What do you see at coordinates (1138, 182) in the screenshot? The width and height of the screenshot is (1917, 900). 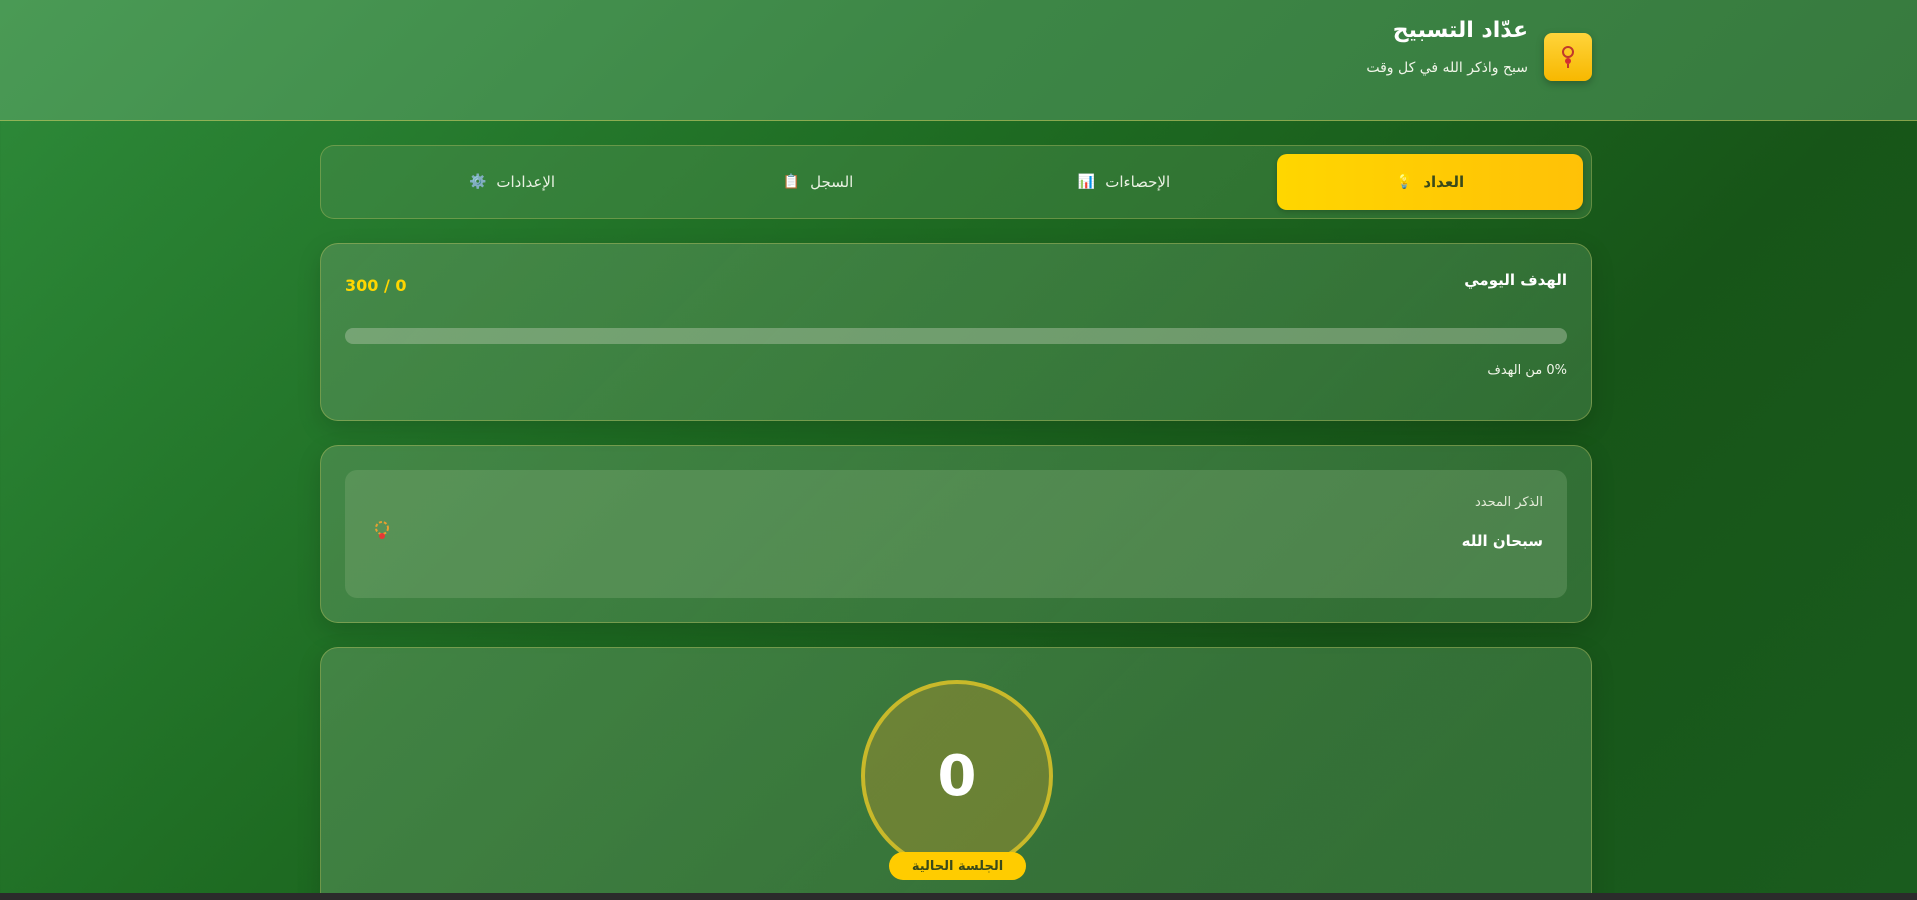 I see `tab-statistics-label: الإحصاءات` at bounding box center [1138, 182].